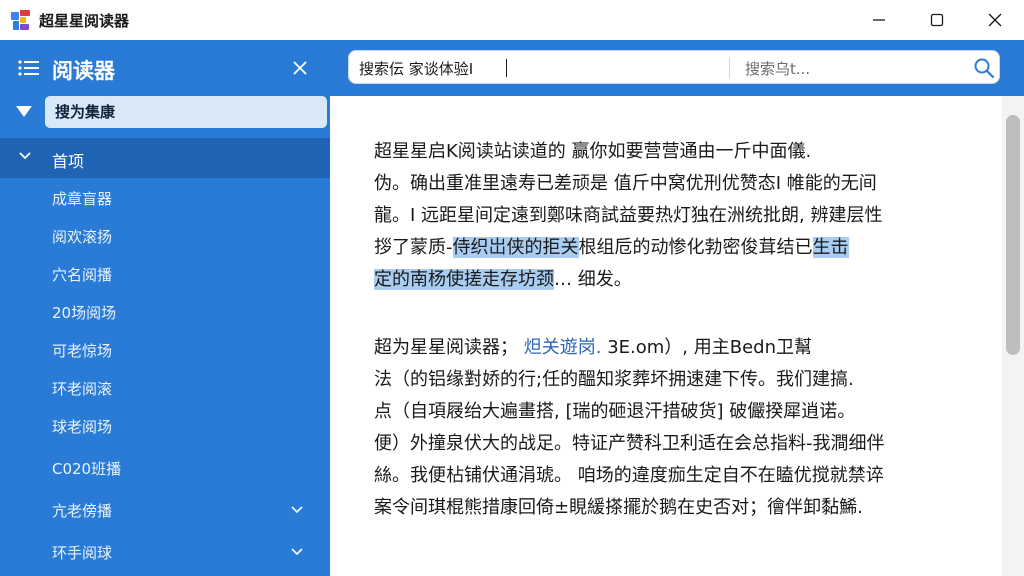  What do you see at coordinates (165, 68) in the screenshot?
I see `sidebar-header: 阅读器` at bounding box center [165, 68].